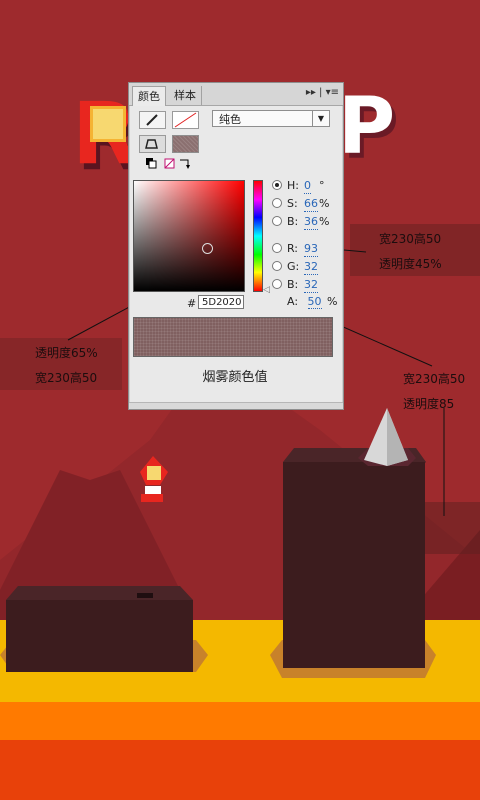 Image resolution: width=480 pixels, height=800 pixels. I want to click on field-hue-label: H:, so click(293, 185).